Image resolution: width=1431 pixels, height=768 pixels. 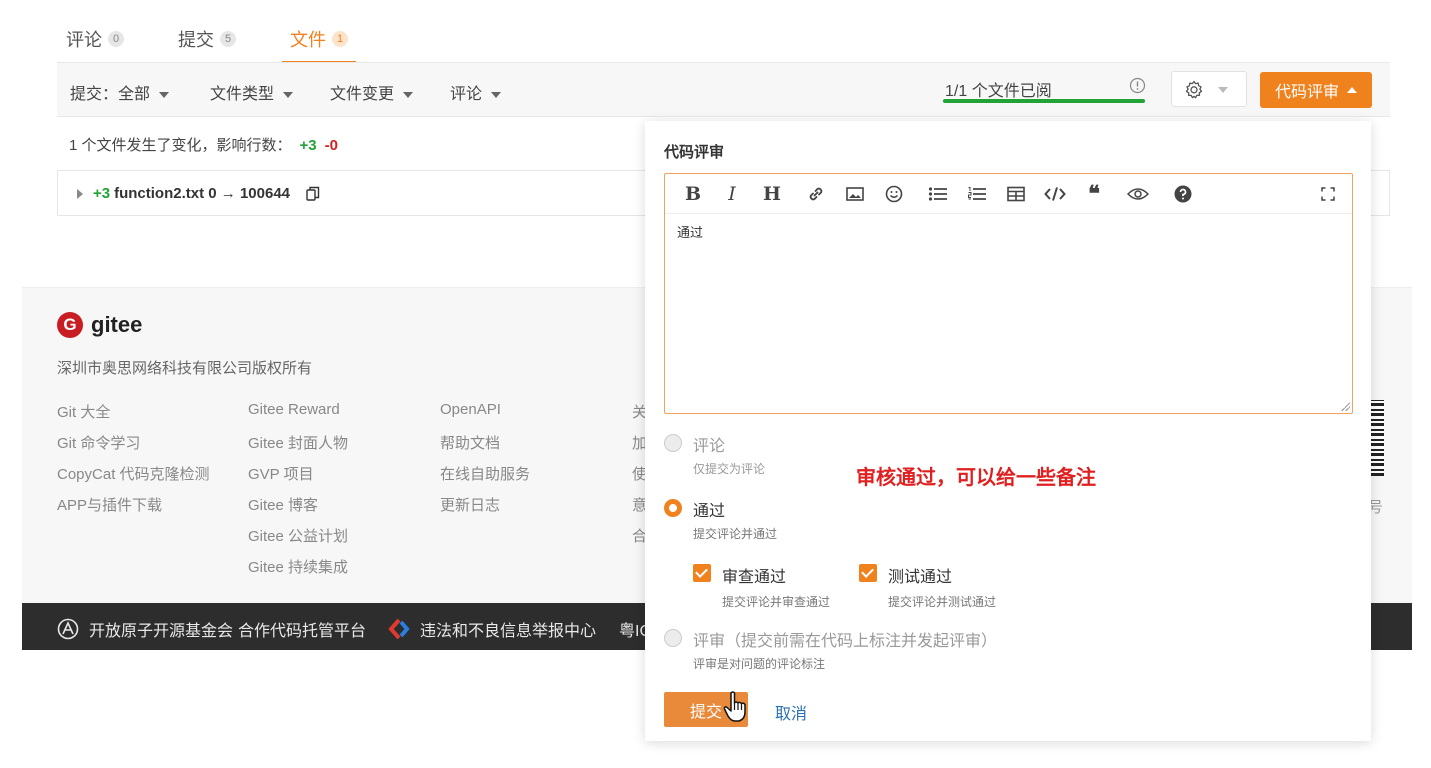 I want to click on report-center-link: 违法和不良信息举报中心, so click(x=492, y=629).